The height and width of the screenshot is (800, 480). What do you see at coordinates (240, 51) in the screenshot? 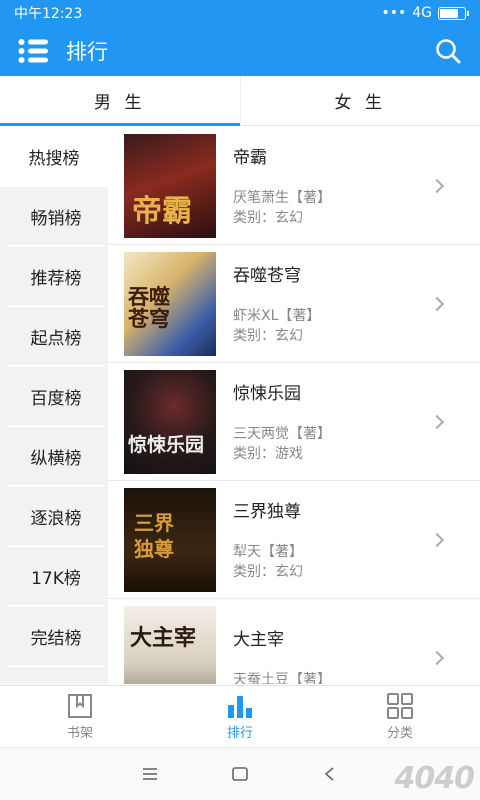
I see `app-bar: 排行` at bounding box center [240, 51].